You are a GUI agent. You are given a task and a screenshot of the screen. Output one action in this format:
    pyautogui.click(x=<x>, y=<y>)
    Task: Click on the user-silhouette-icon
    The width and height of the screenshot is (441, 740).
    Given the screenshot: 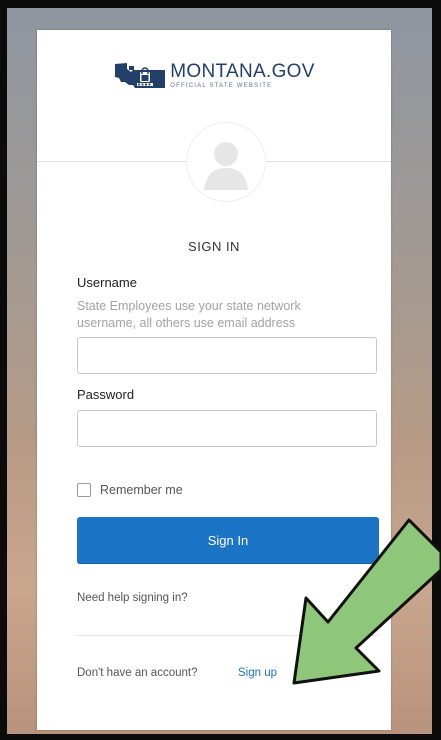 What is the action you would take?
    pyautogui.click(x=226, y=166)
    